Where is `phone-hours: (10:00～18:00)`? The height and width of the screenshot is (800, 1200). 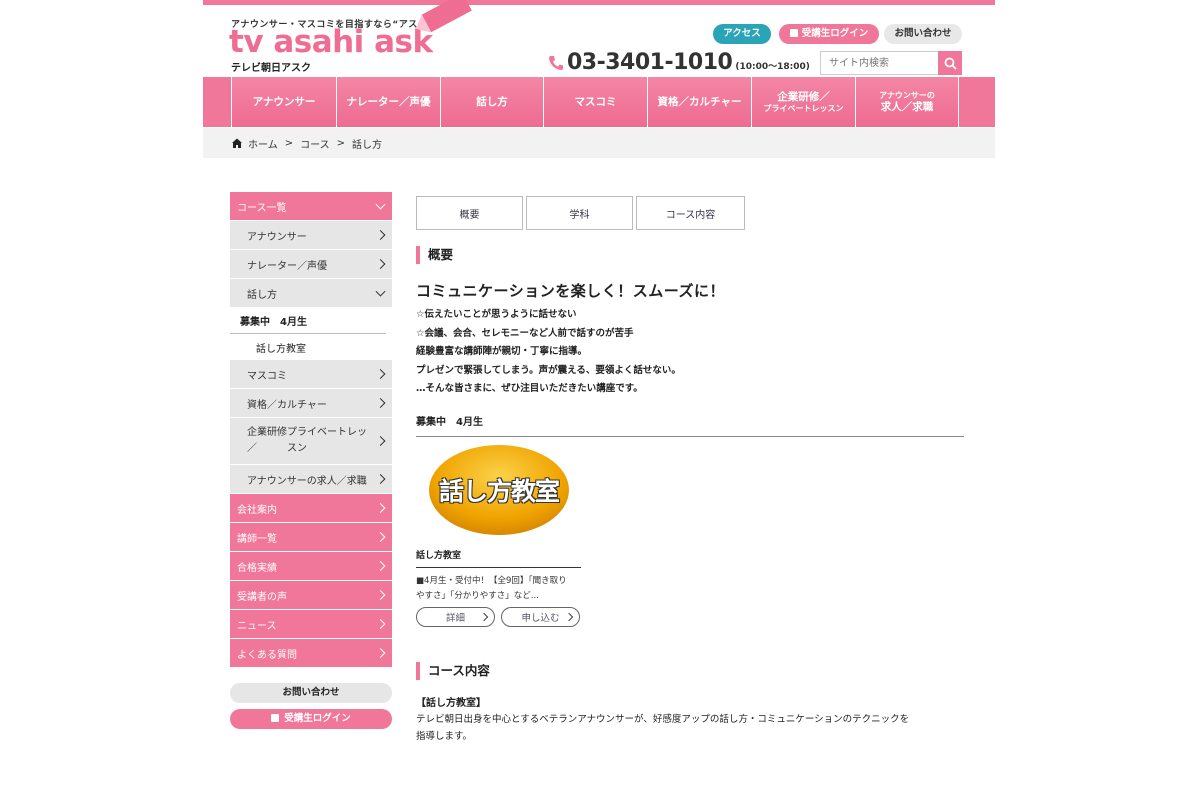
phone-hours: (10:00～18:00) is located at coordinates (772, 67).